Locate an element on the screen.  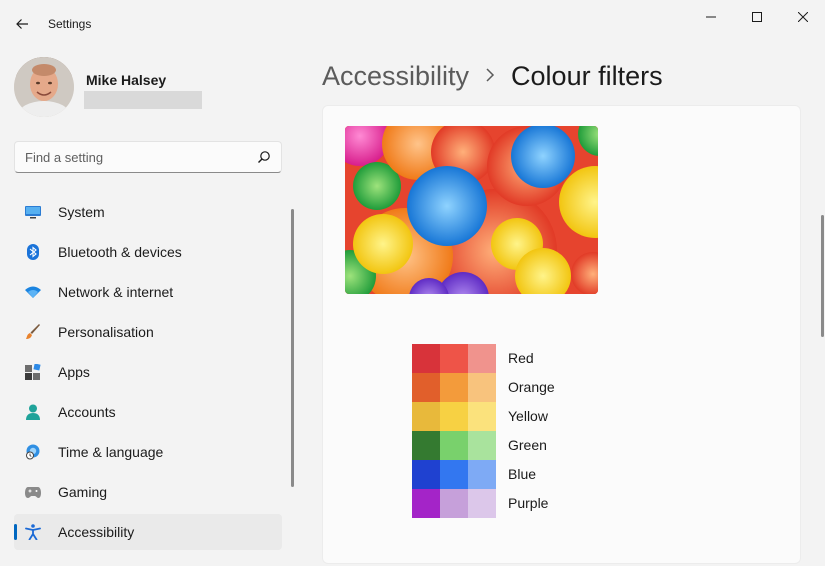
colour-swatch-grid: Red Orange Yellow Green Blue Purple is located at coordinates (512, 431).